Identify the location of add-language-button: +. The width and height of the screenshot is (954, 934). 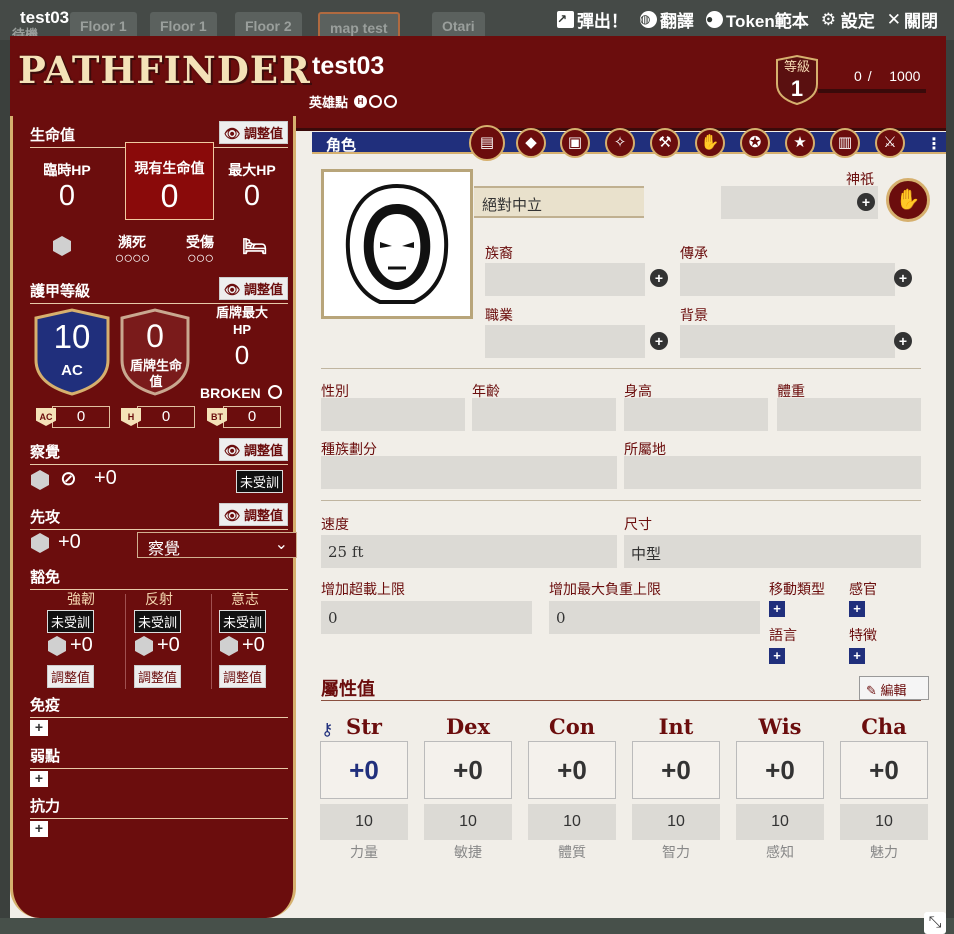
(777, 656).